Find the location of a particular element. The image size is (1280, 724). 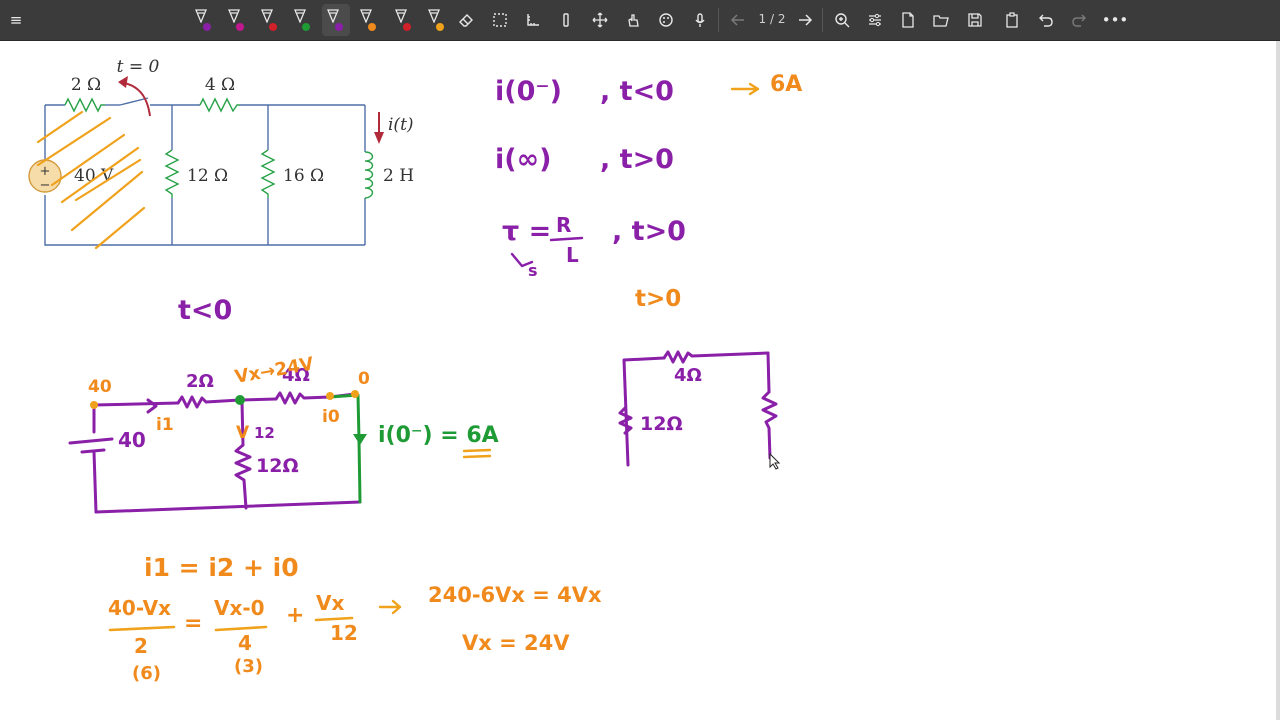

implies-arrow is located at coordinates (390, 607).